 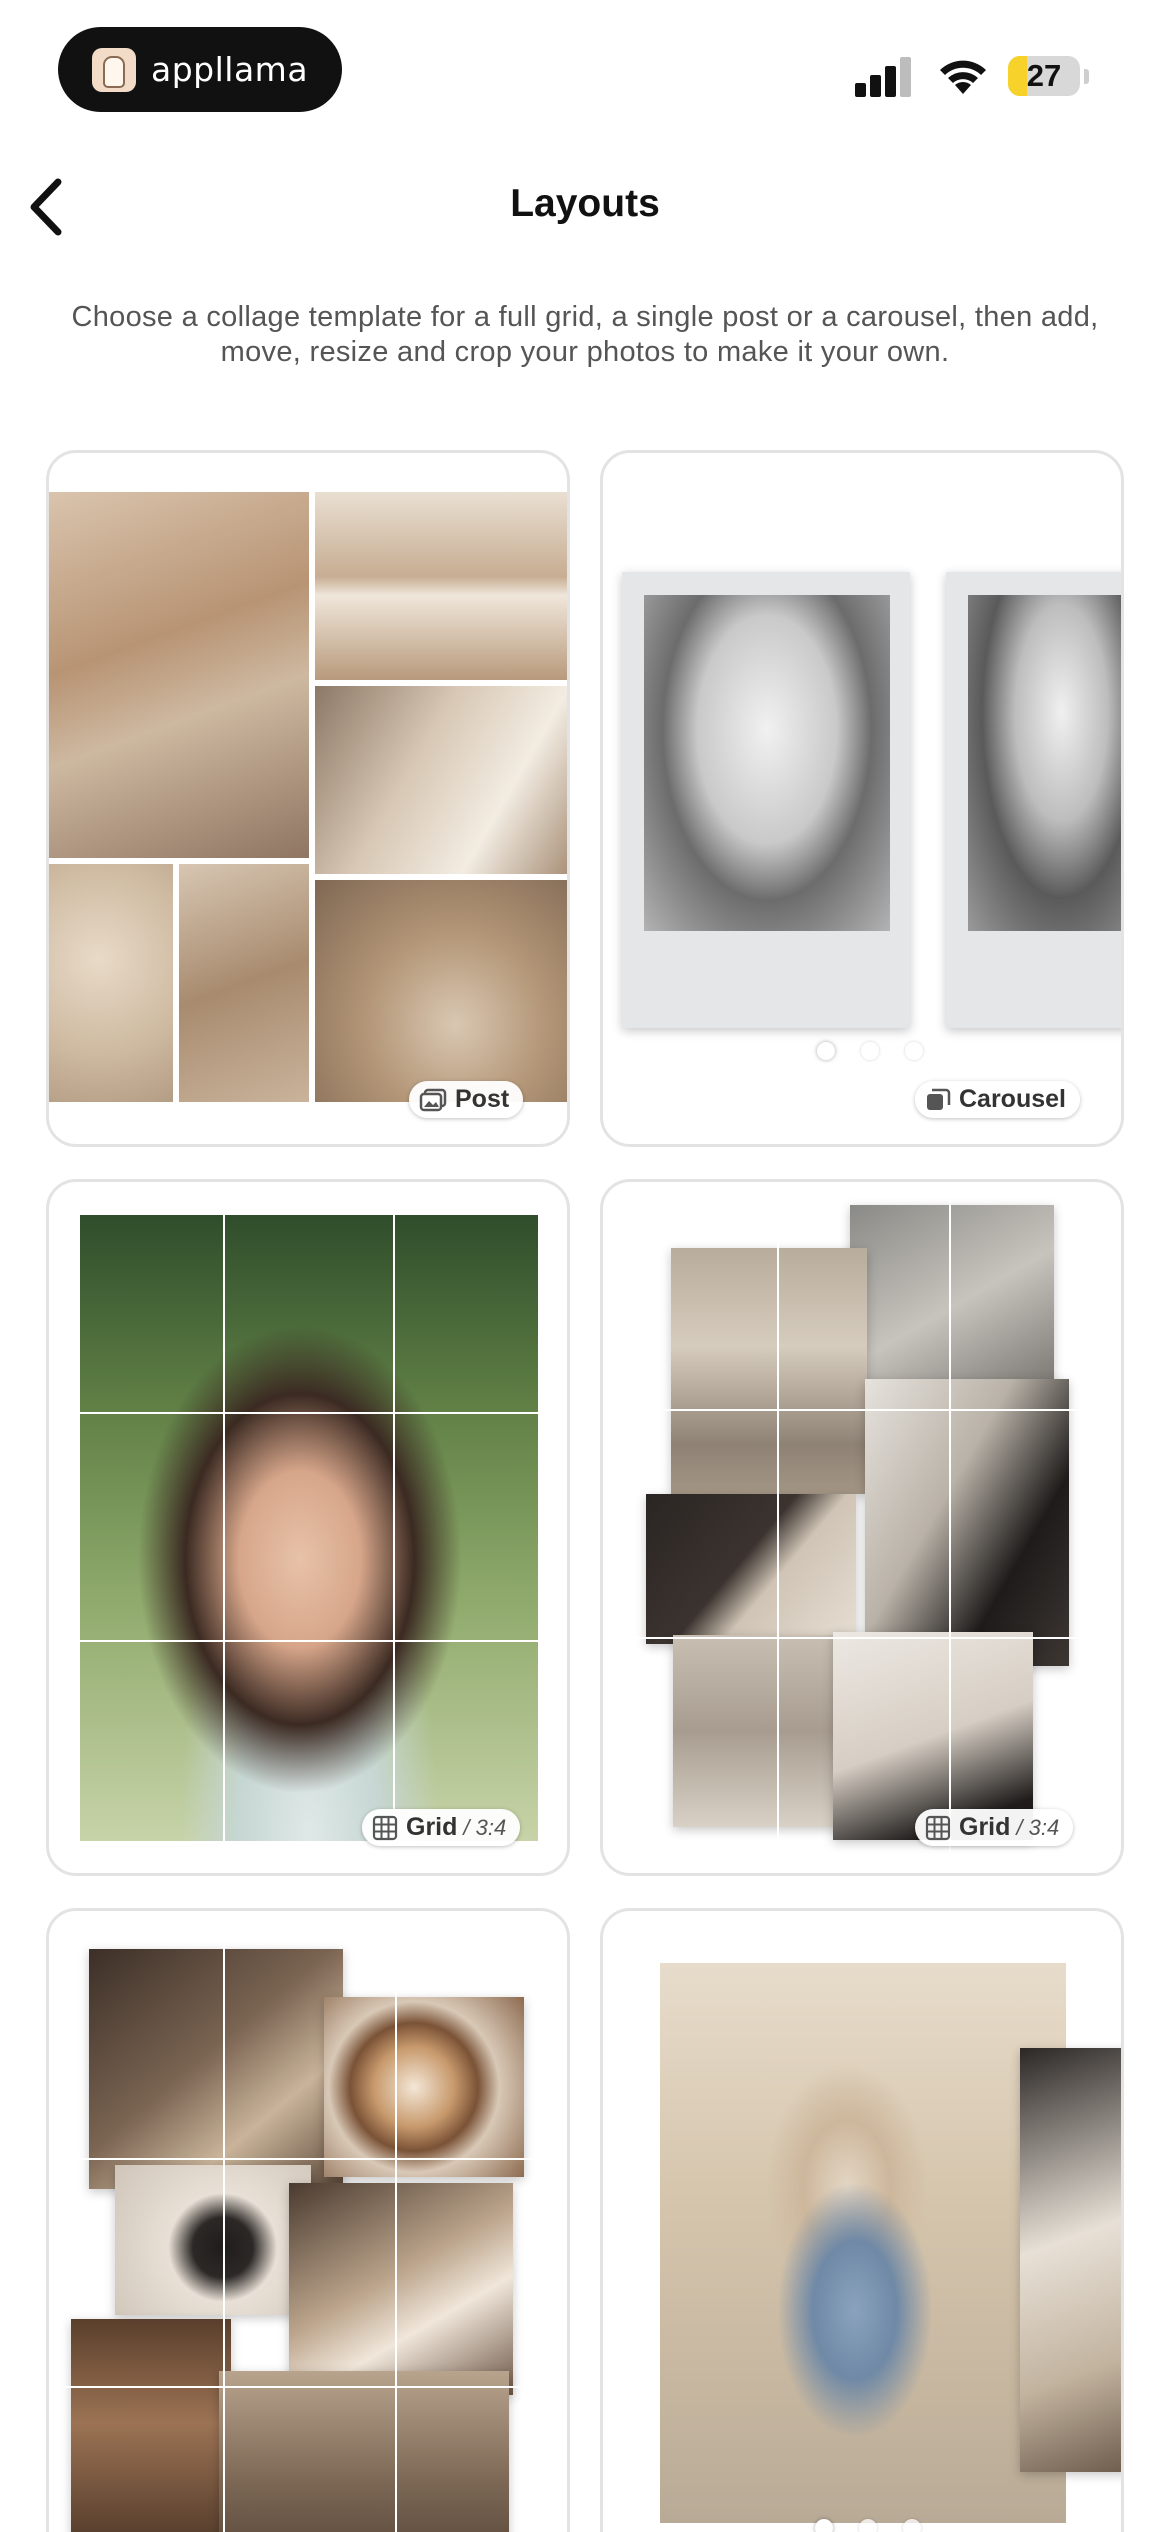 I want to click on photo-camera, so click(x=213, y=2240).